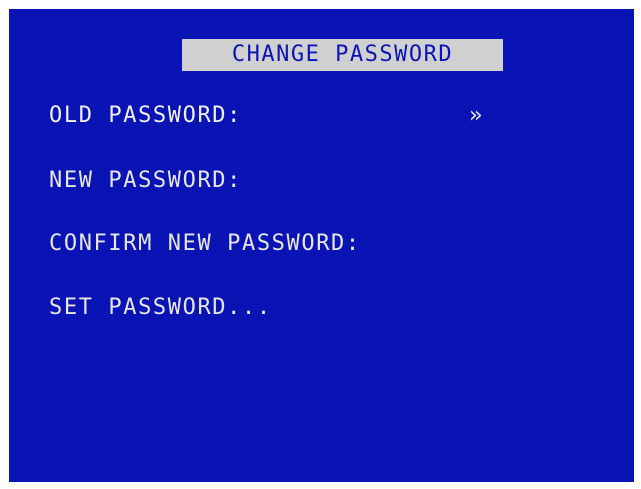 The image size is (641, 489). Describe the element at coordinates (145, 116) in the screenshot. I see `menu-item-old-password: OLD PASSWORD:` at that location.